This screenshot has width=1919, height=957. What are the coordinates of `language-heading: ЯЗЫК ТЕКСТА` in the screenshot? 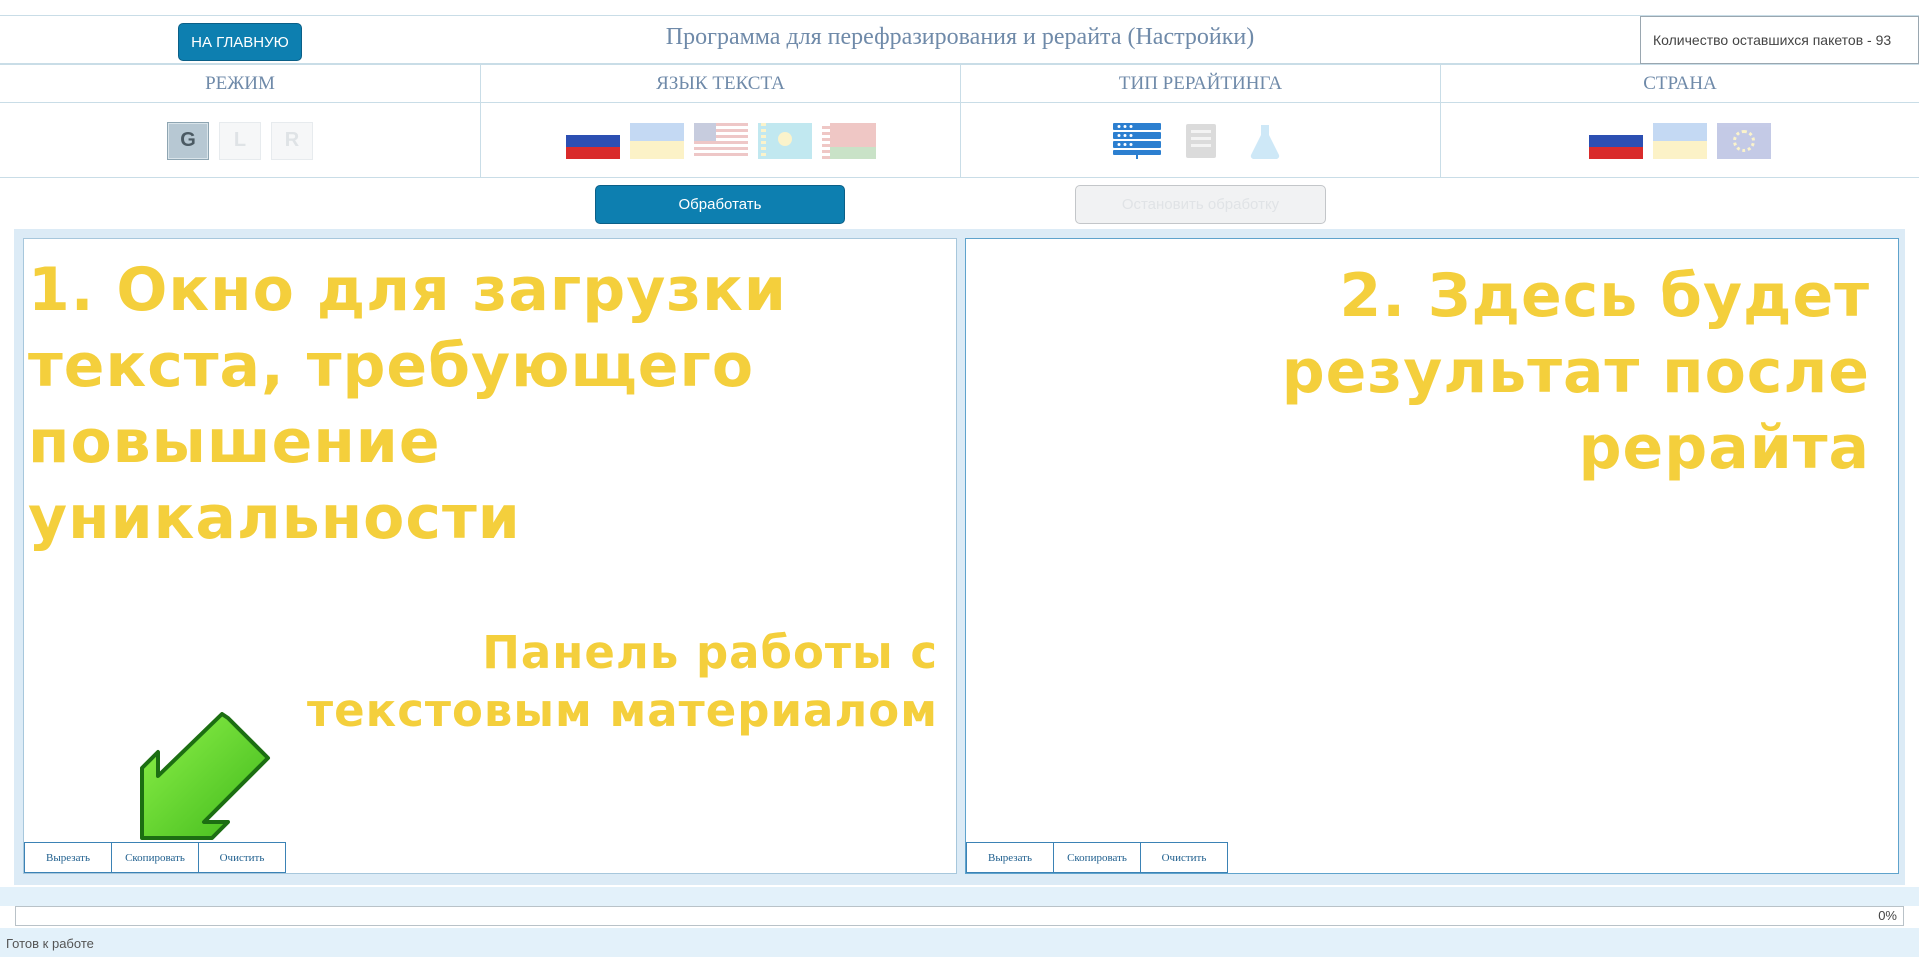 It's located at (720, 84).